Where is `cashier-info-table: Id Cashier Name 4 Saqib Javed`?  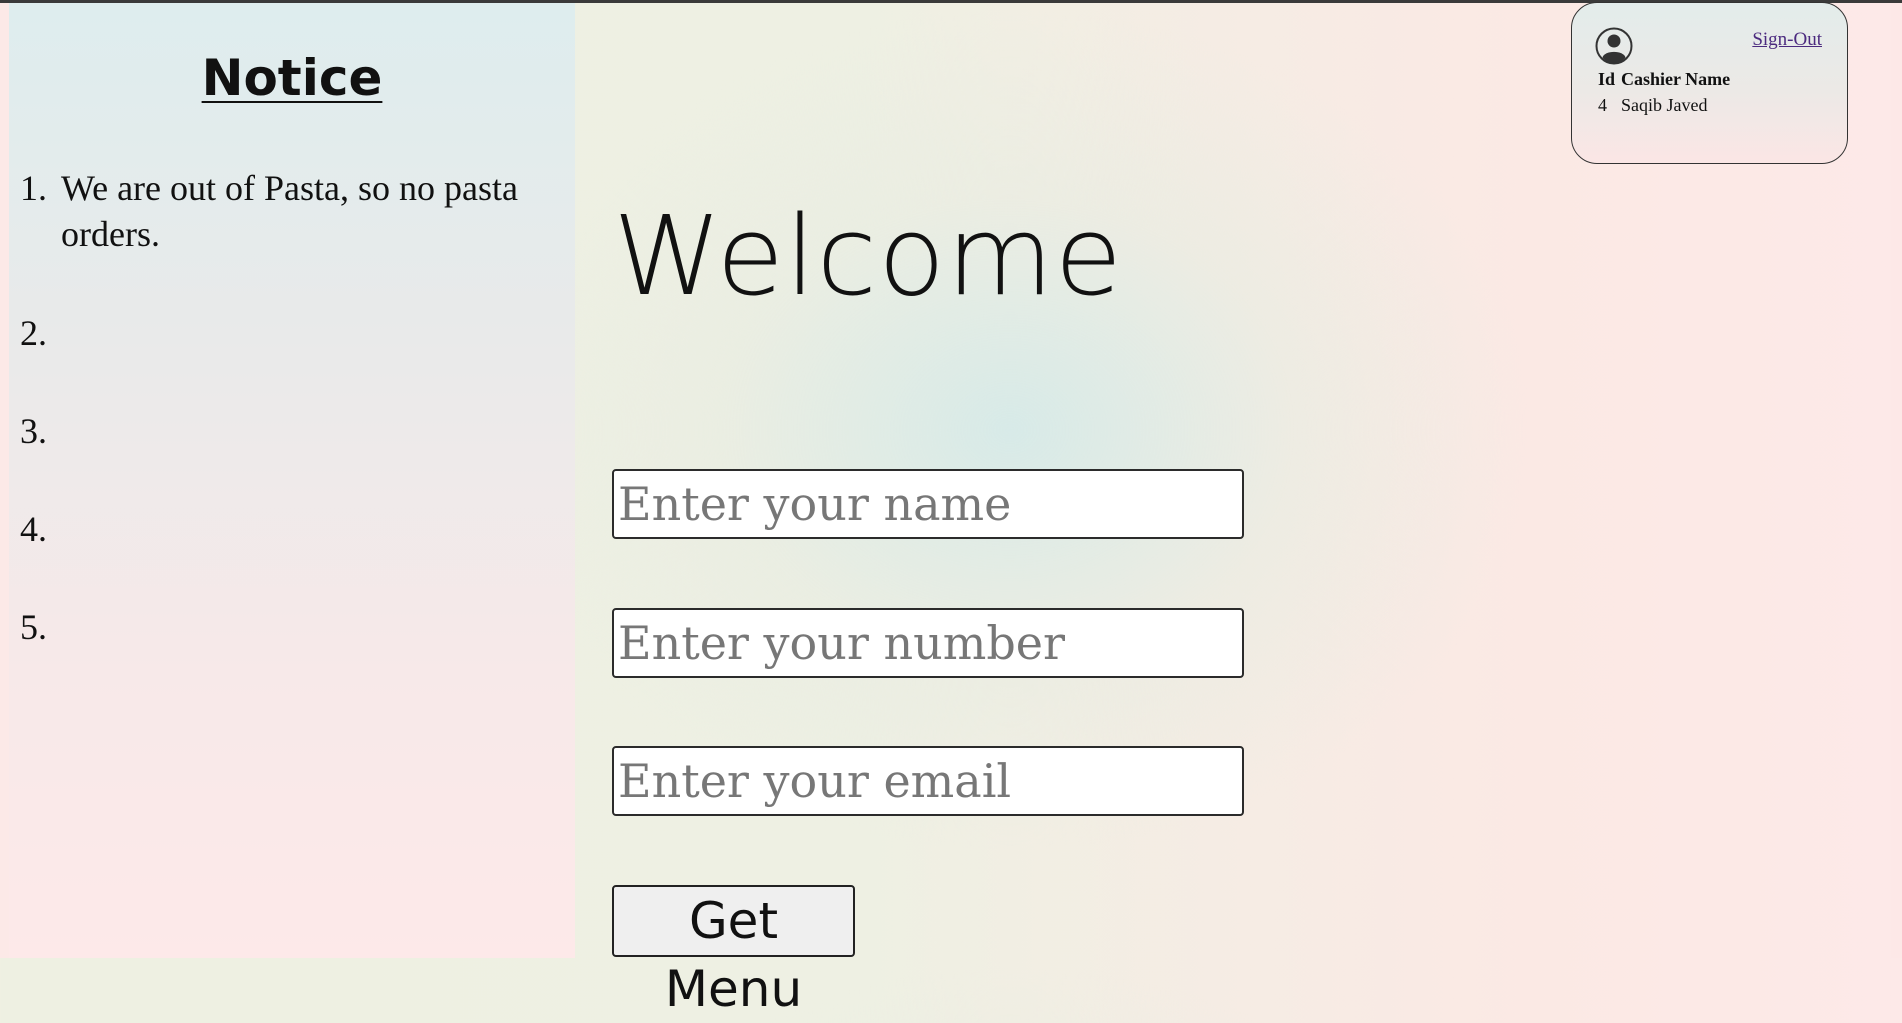 cashier-info-table: Id Cashier Name 4 Saqib Javed is located at coordinates (1667, 91).